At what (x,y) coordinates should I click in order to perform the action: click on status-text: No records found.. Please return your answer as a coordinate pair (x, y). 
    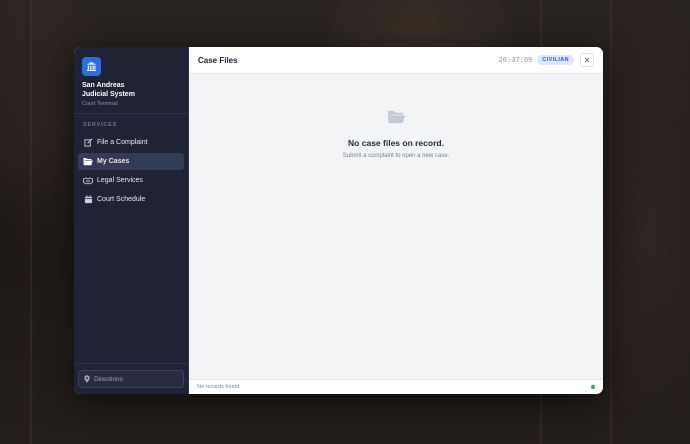
    Looking at the image, I should click on (219, 387).